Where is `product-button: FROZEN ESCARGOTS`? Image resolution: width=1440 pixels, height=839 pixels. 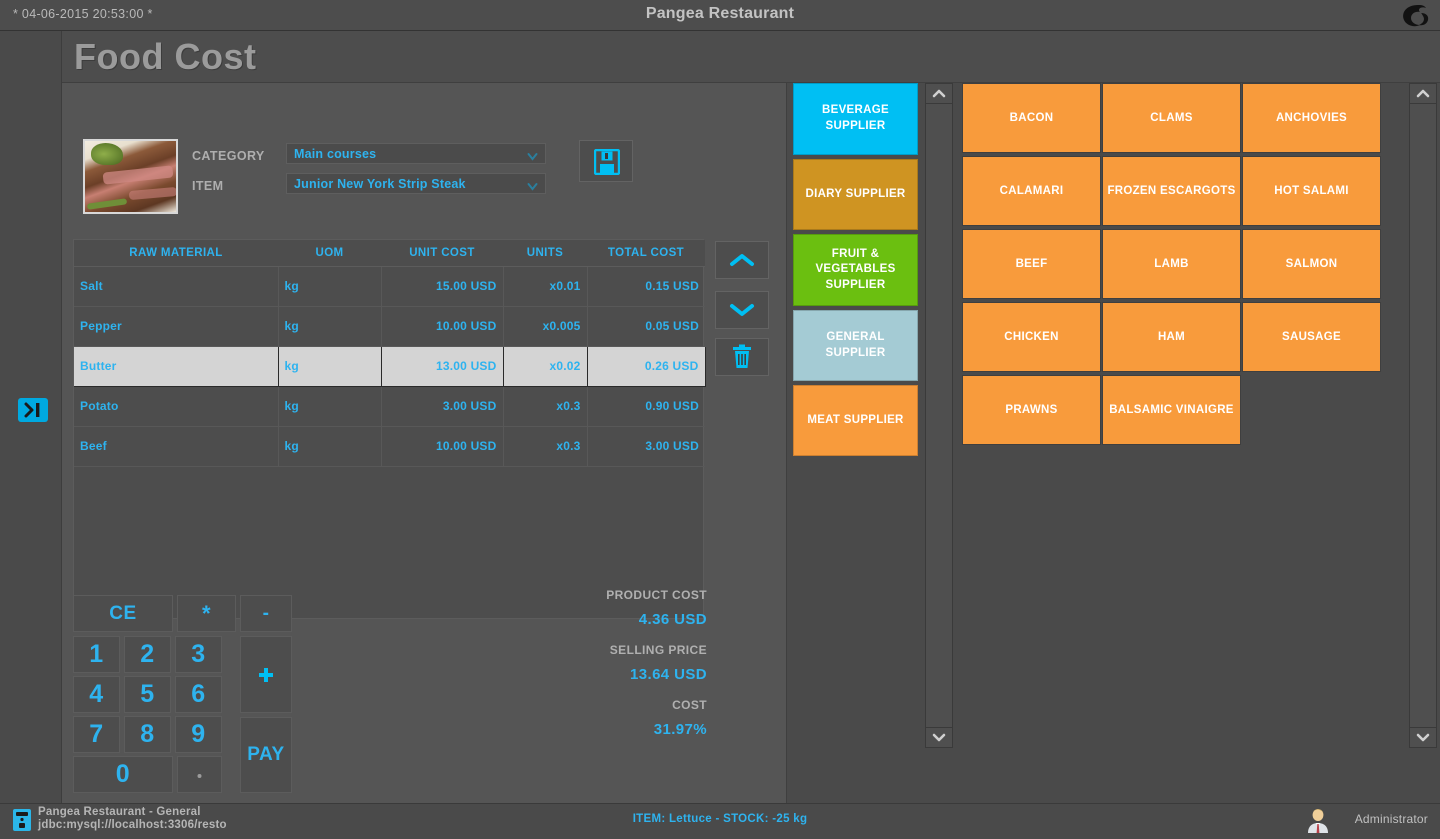 product-button: FROZEN ESCARGOTS is located at coordinates (1171, 191).